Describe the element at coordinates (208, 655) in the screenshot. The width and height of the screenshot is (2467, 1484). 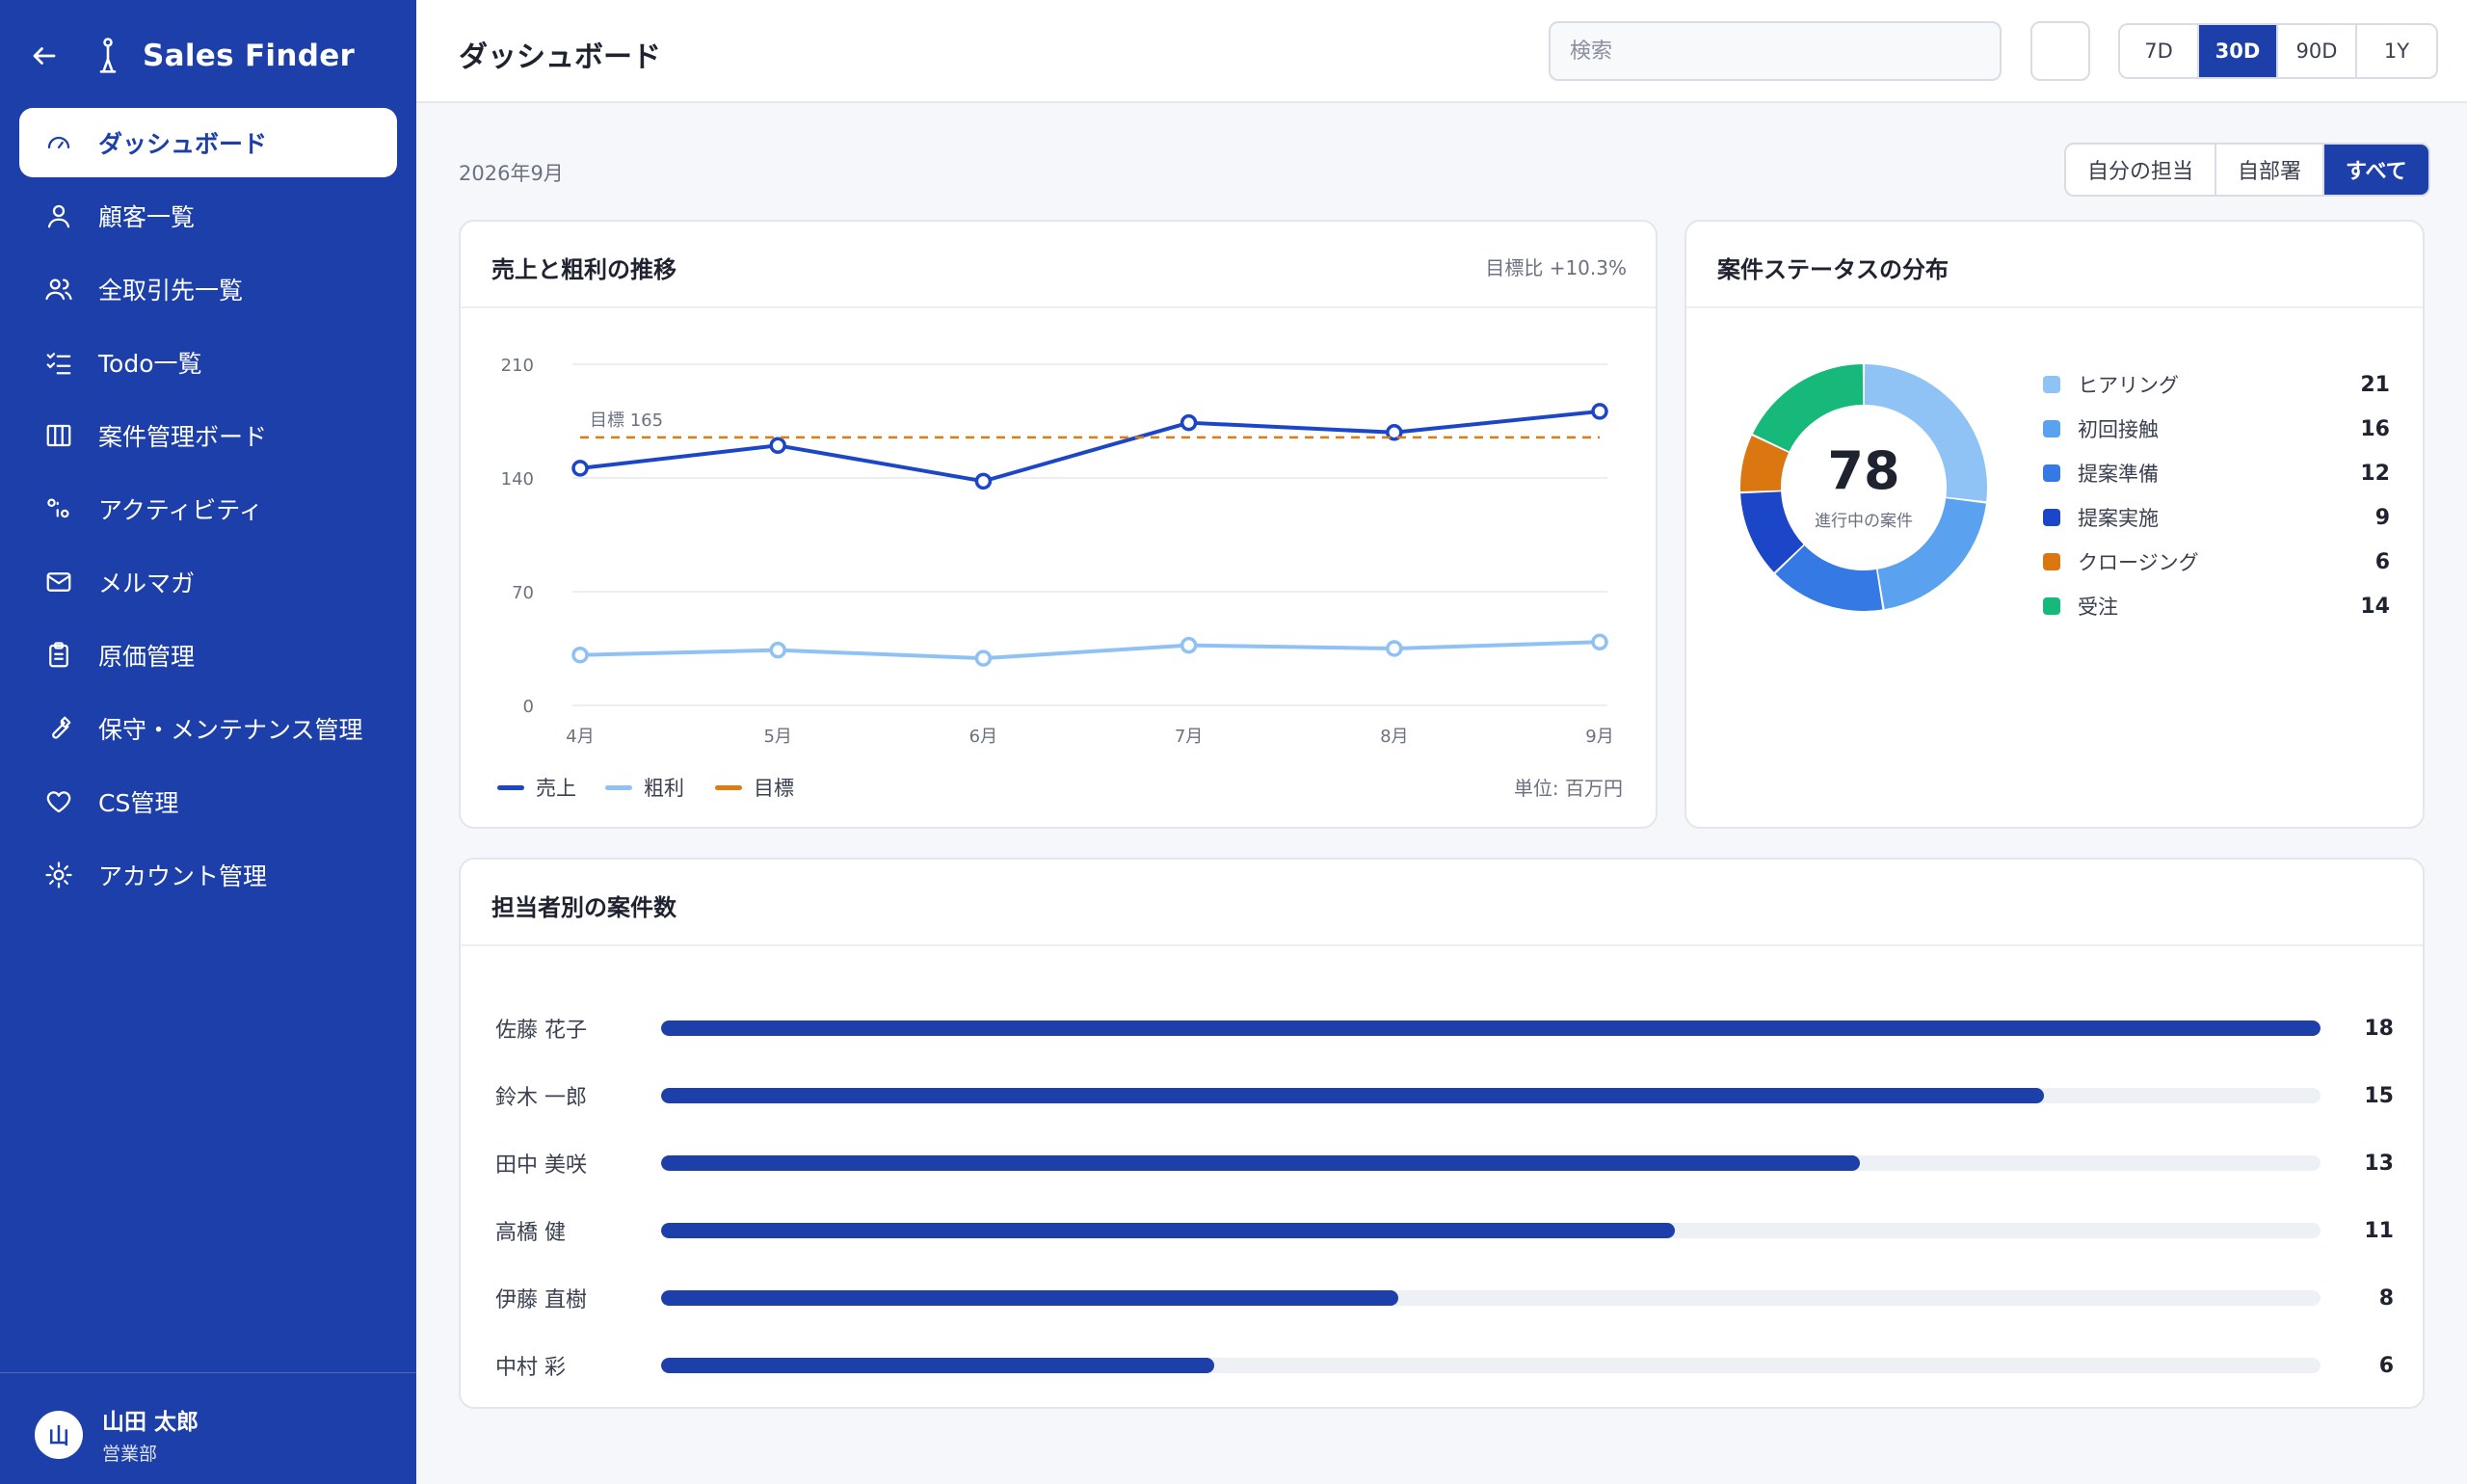
I see `sidebar-item-7: 原価管理` at that location.